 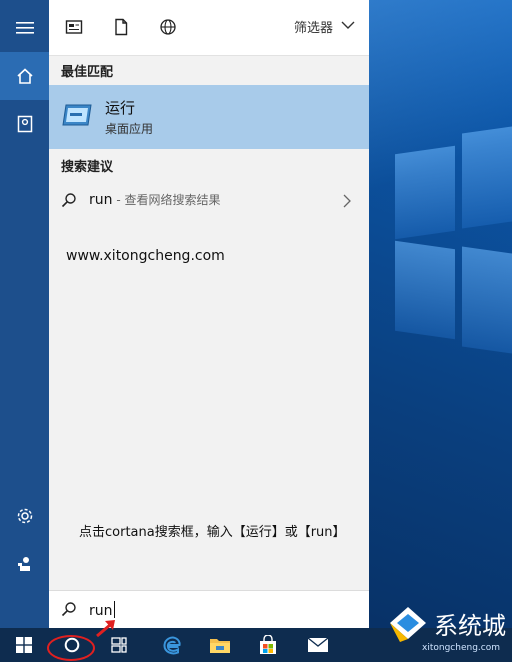 I want to click on text-caret, so click(x=114, y=609).